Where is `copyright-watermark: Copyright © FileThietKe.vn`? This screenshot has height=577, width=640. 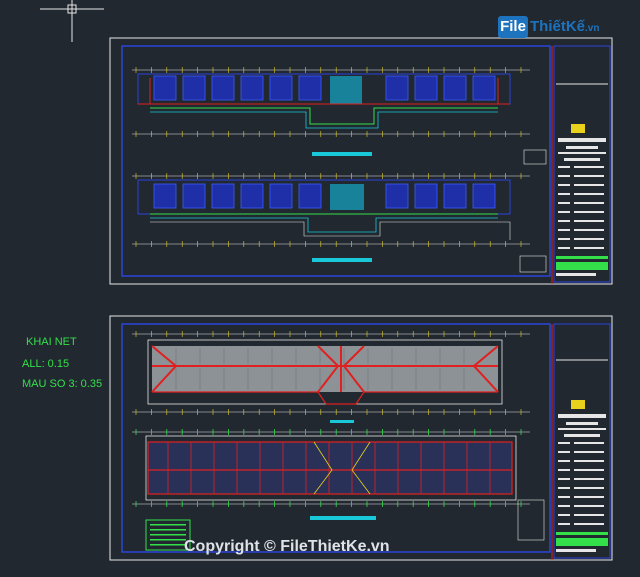
copyright-watermark: Copyright © FileThietKe.vn is located at coordinates (287, 546).